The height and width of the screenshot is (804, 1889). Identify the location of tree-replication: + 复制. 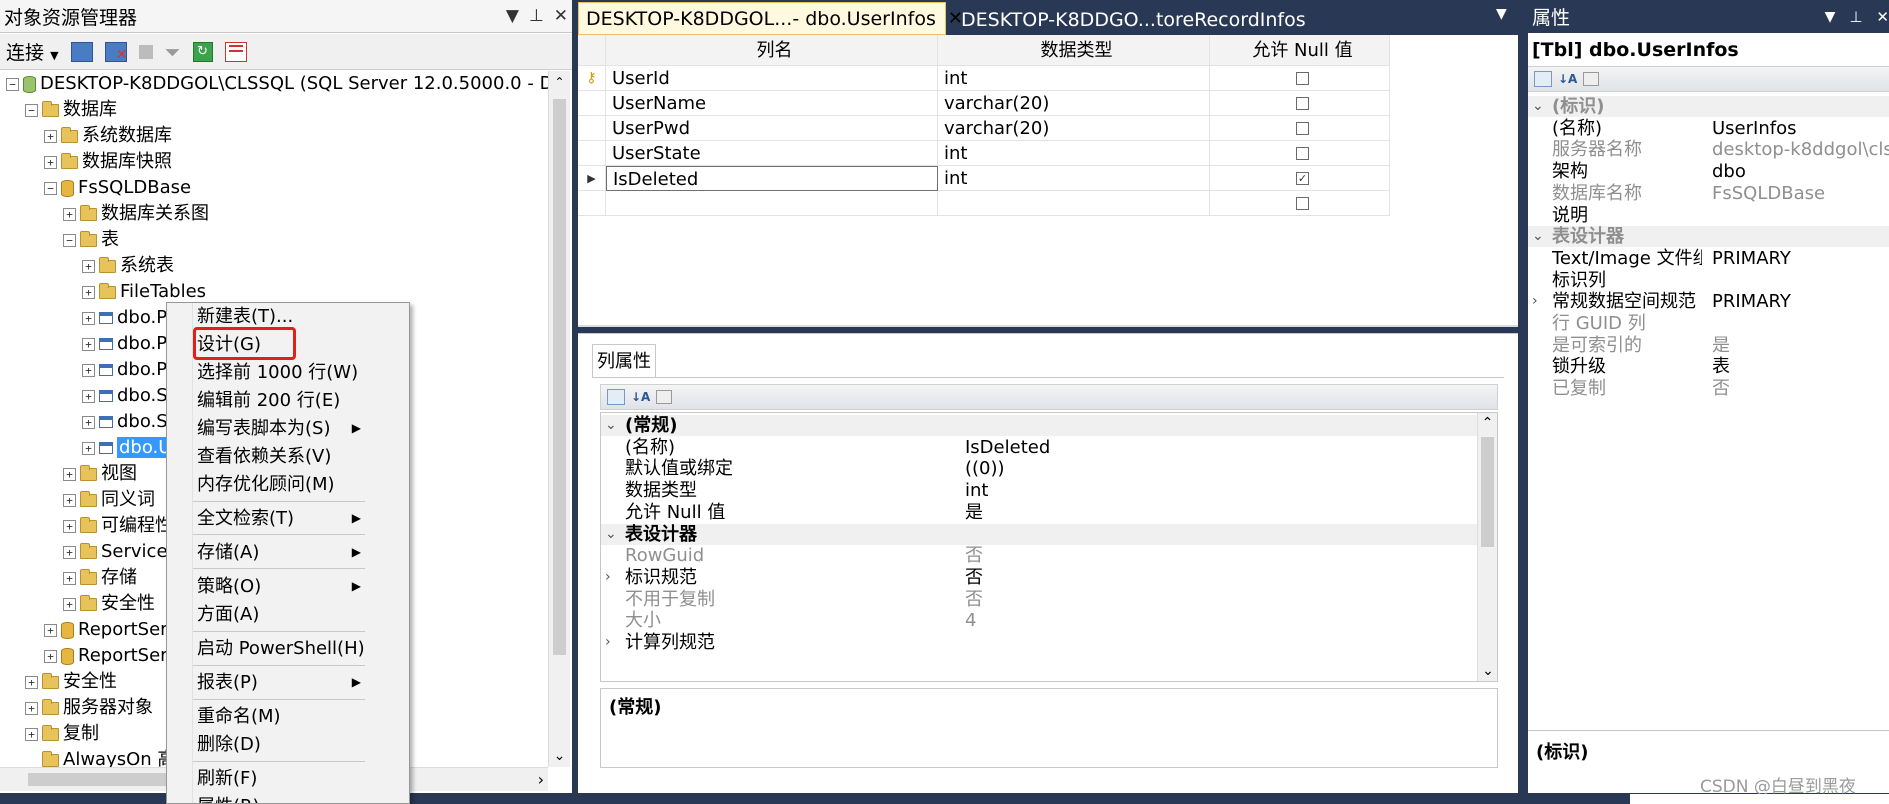
(62, 734).